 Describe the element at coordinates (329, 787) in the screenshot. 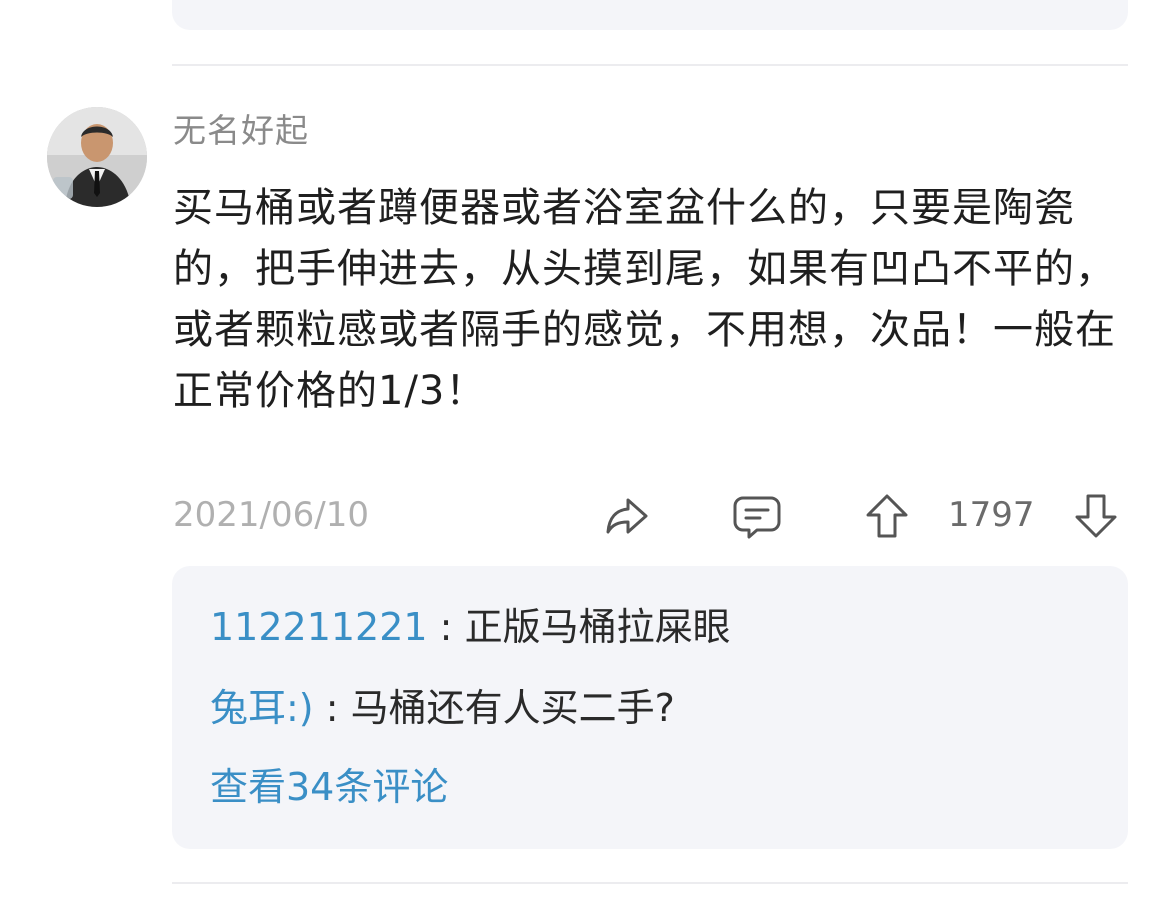

I see `view-all-comments-link: 查看34条评论` at that location.